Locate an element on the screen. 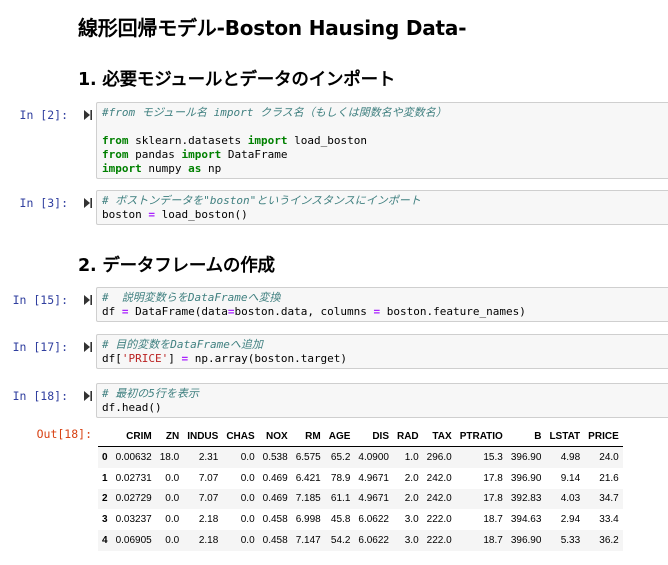 The width and height of the screenshot is (668, 565). table-cell: 34.7 is located at coordinates (609, 499).